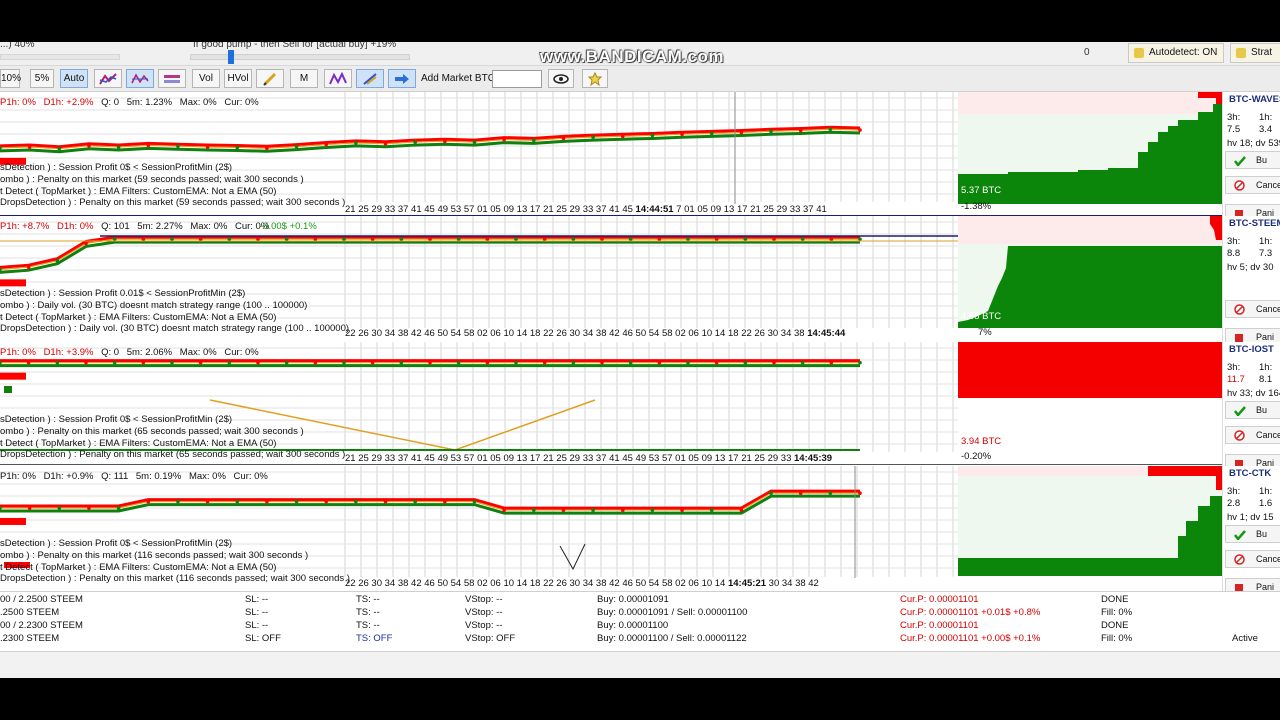 This screenshot has width=1280, height=720. Describe the element at coordinates (490, 638) in the screenshot. I see `order-vstop: VStop: OFF` at that location.